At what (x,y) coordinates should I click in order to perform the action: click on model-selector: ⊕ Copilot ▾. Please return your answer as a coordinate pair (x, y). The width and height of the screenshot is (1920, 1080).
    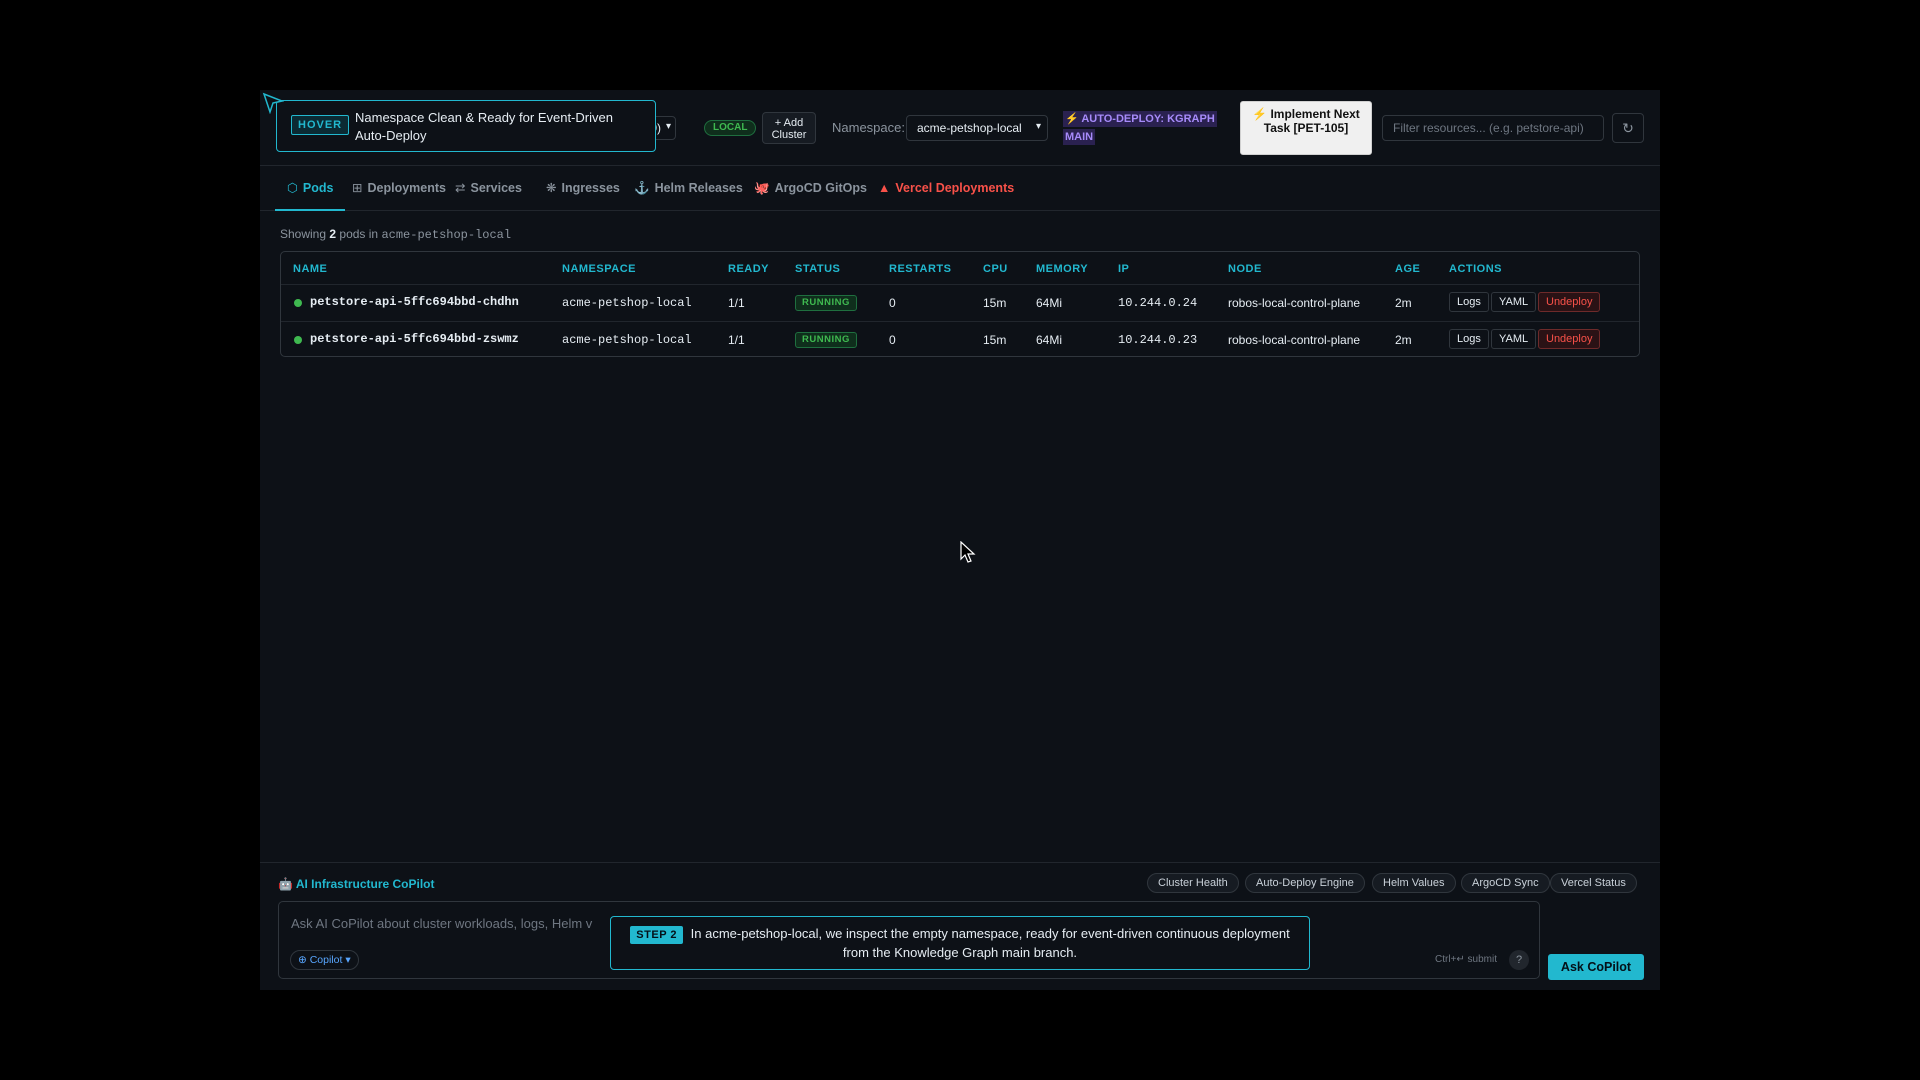
    Looking at the image, I should click on (324, 960).